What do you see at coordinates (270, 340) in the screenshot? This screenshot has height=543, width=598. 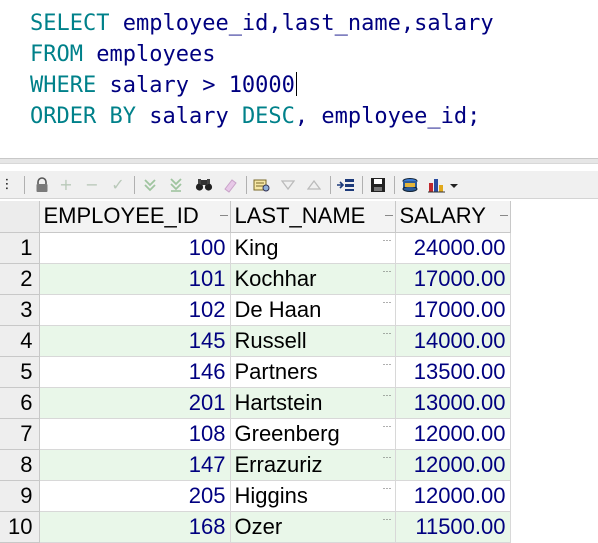 I see `cell-text: Russell` at bounding box center [270, 340].